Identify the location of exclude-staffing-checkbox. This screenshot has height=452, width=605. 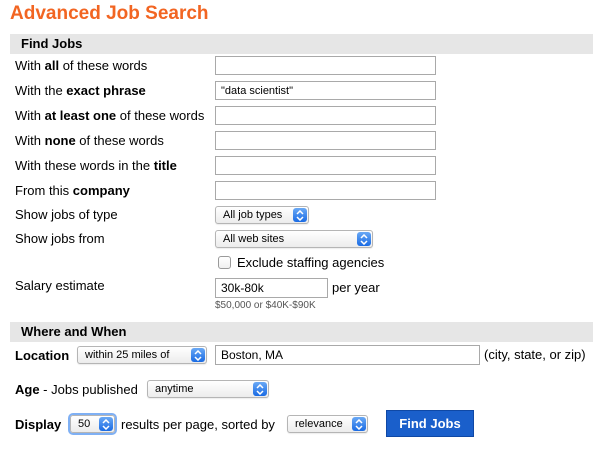
(224, 262).